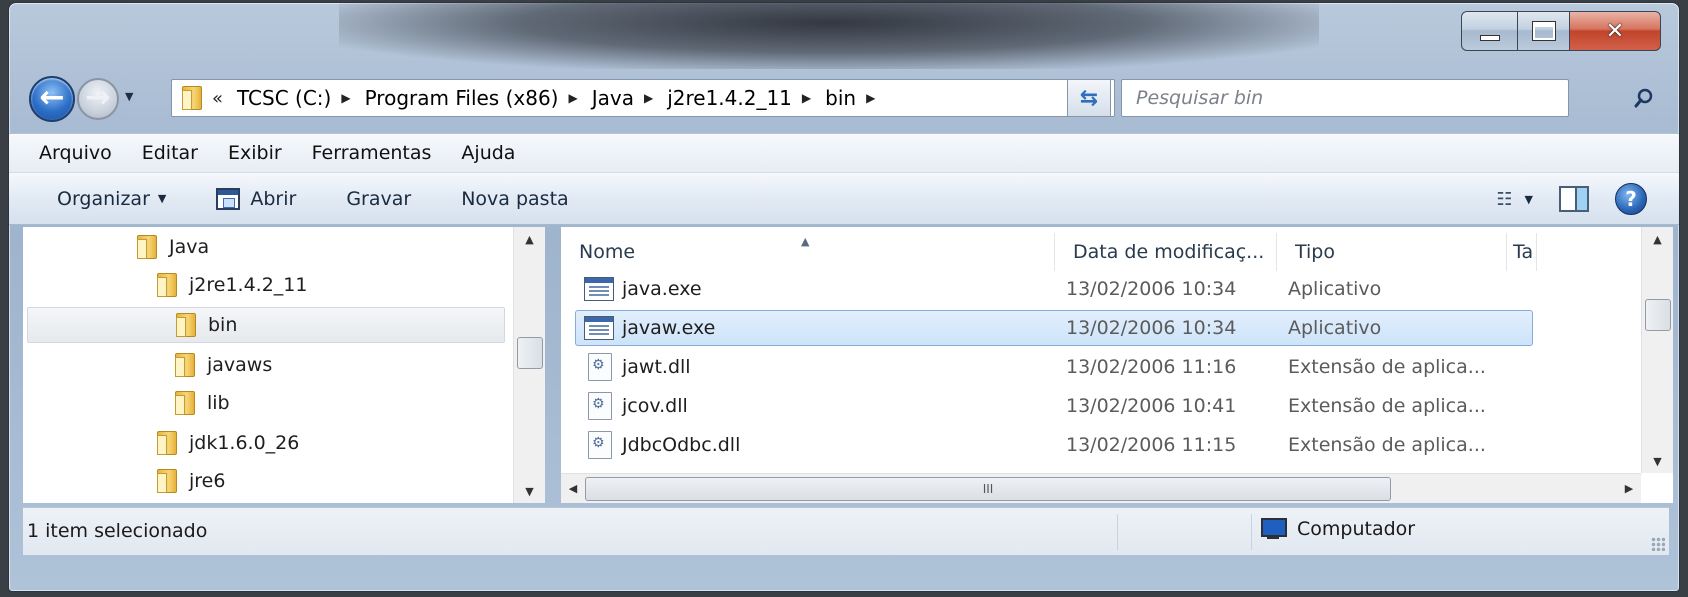 The height and width of the screenshot is (597, 1688). Describe the element at coordinates (202, 403) in the screenshot. I see `tree-item-lib: lib` at that location.